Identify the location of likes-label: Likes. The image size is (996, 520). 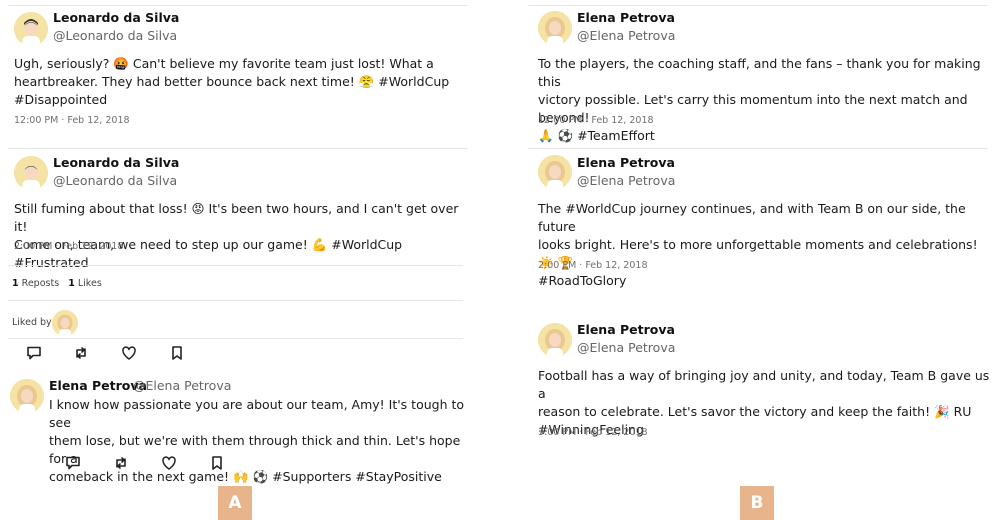
(90, 283).